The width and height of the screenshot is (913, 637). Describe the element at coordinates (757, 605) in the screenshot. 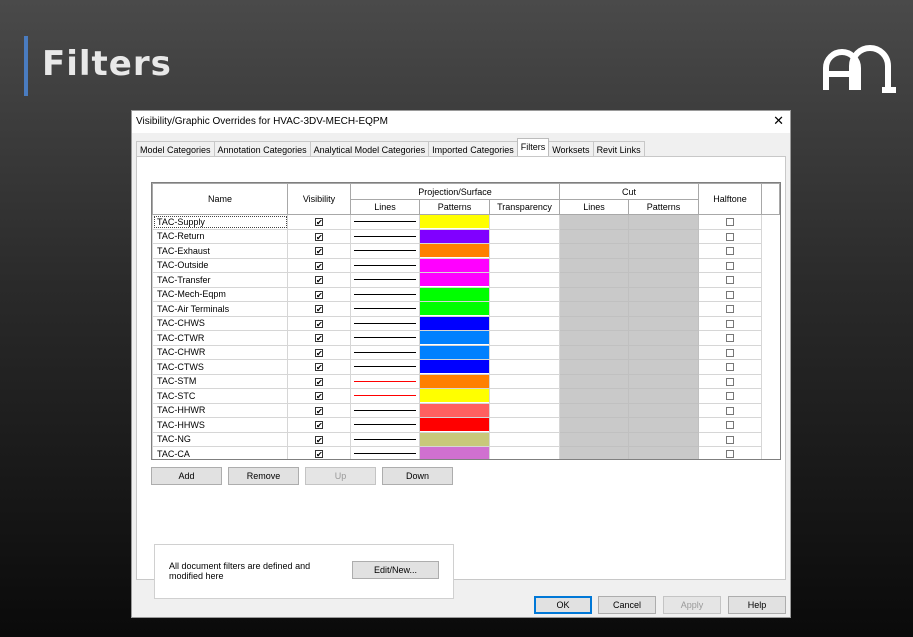

I see `help-button: Help` at that location.